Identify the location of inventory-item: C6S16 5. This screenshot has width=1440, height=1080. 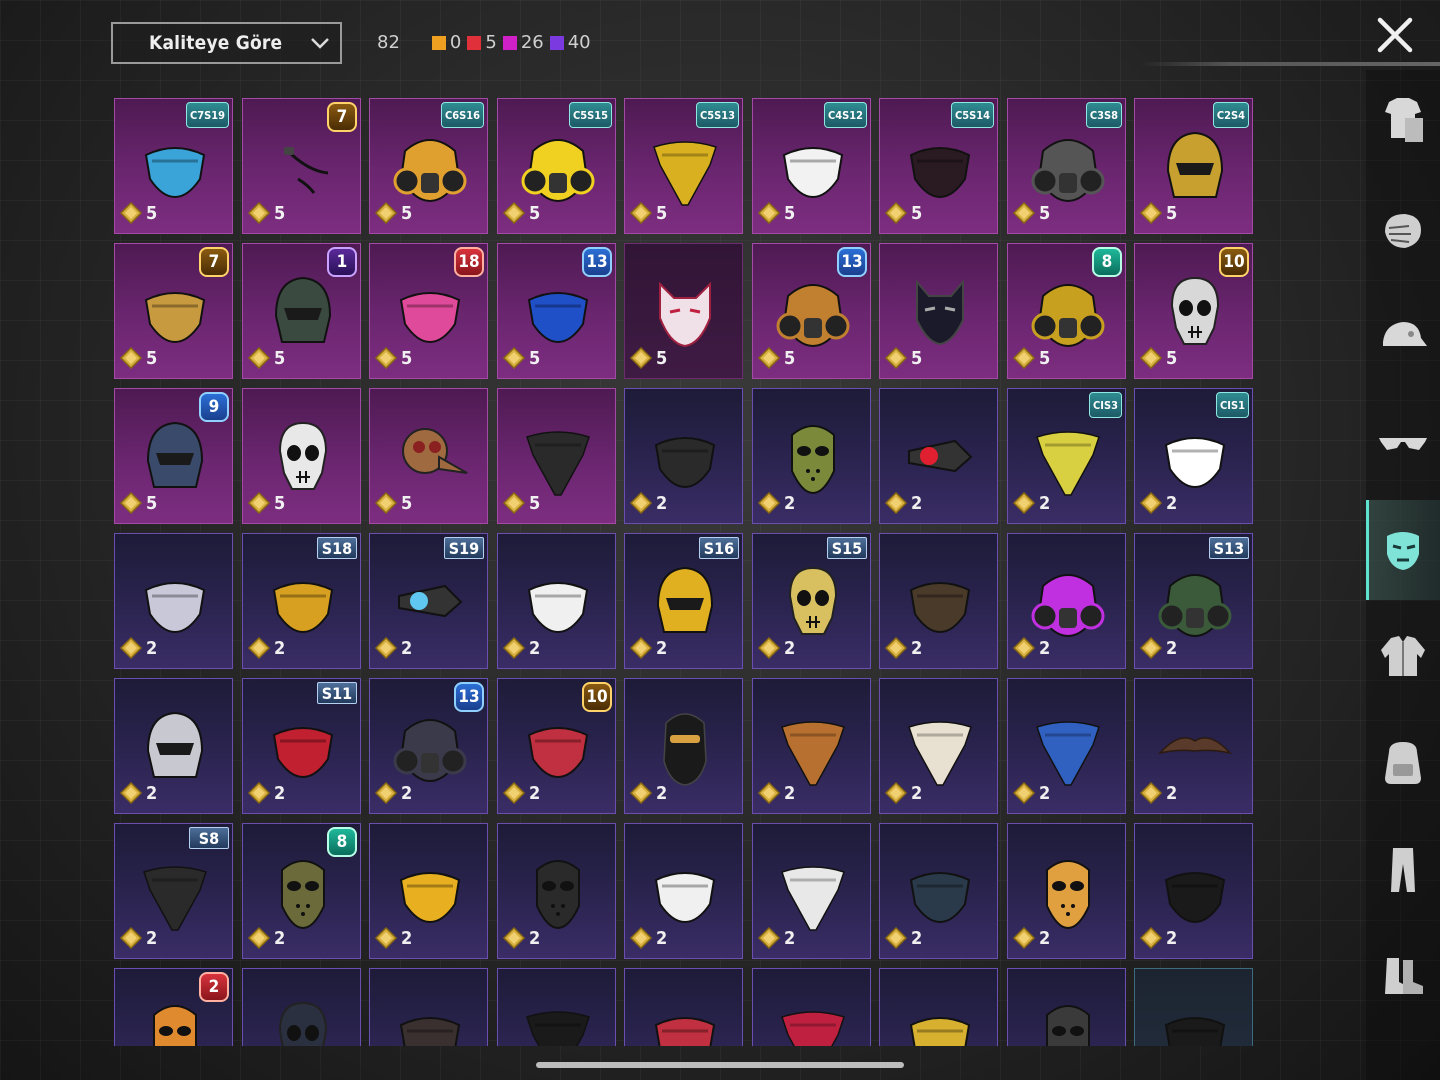
(428, 166).